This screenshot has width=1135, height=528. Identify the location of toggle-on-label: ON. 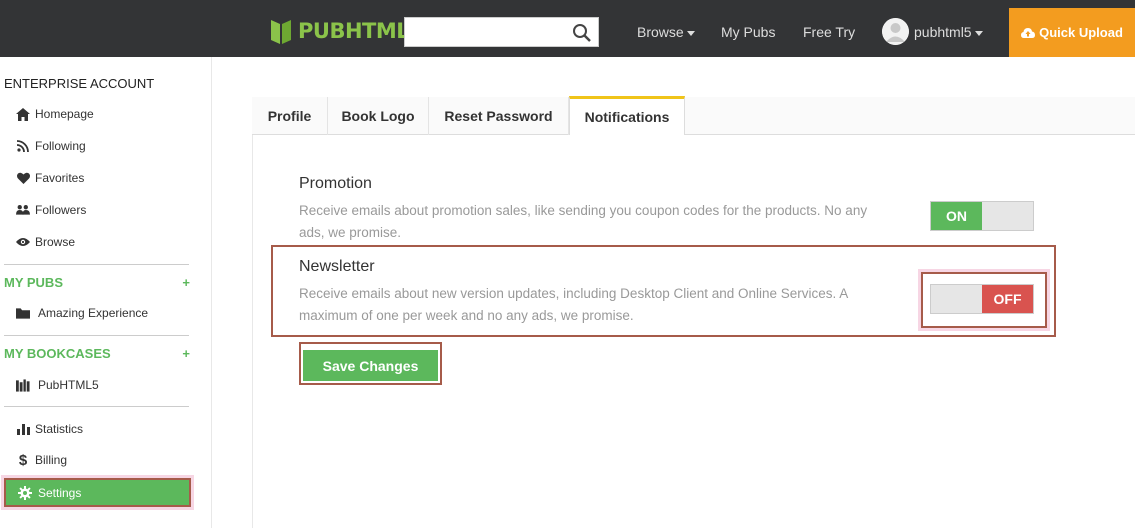
(956, 216).